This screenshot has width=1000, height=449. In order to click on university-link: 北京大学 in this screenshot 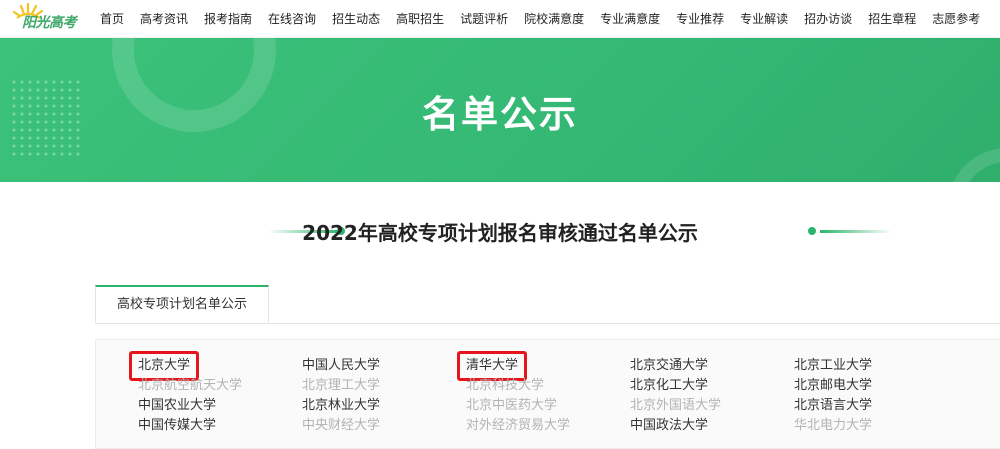, I will do `click(164, 366)`.